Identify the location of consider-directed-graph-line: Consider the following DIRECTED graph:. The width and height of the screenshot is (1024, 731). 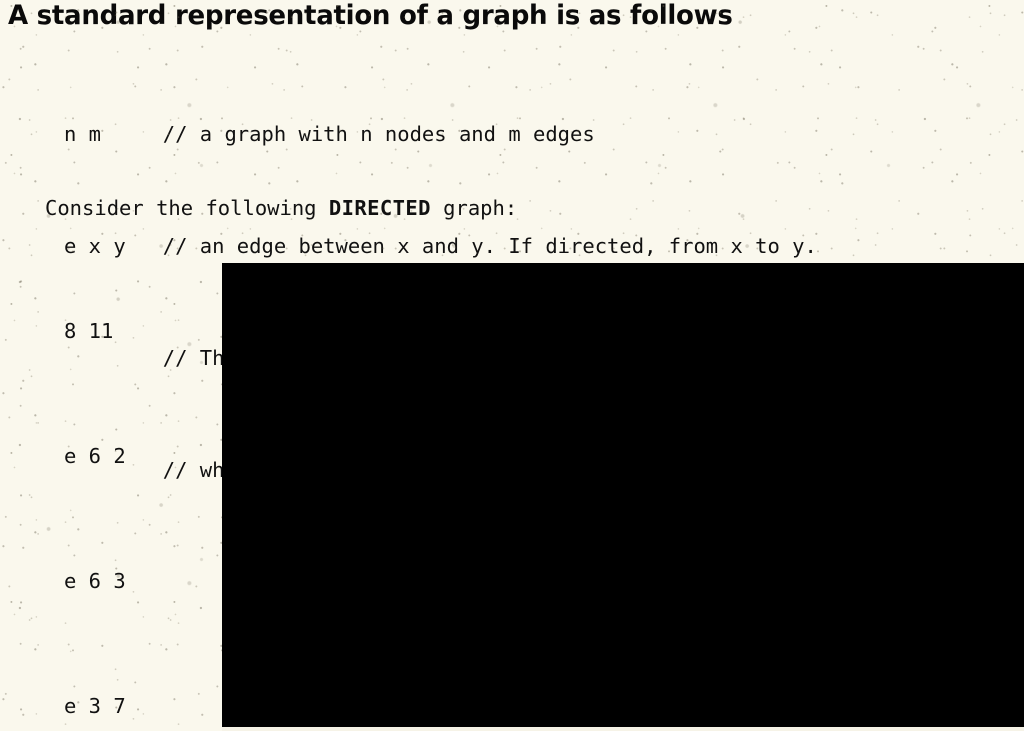
(258, 208).